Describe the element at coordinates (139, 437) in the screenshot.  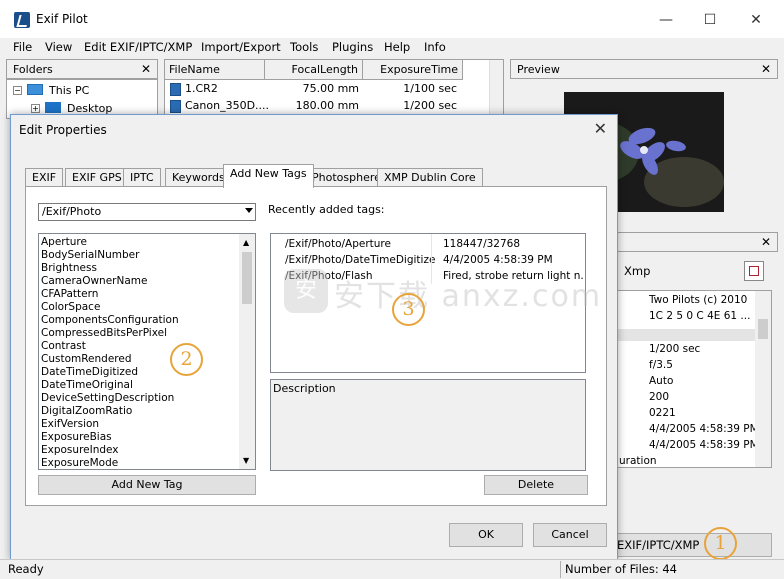
I see `tag-item: ExposureBias` at that location.